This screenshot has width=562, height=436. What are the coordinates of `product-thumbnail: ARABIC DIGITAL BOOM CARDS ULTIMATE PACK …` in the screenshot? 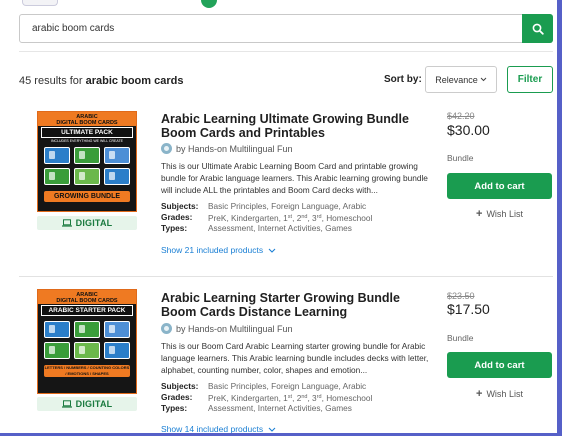 It's located at (87, 161).